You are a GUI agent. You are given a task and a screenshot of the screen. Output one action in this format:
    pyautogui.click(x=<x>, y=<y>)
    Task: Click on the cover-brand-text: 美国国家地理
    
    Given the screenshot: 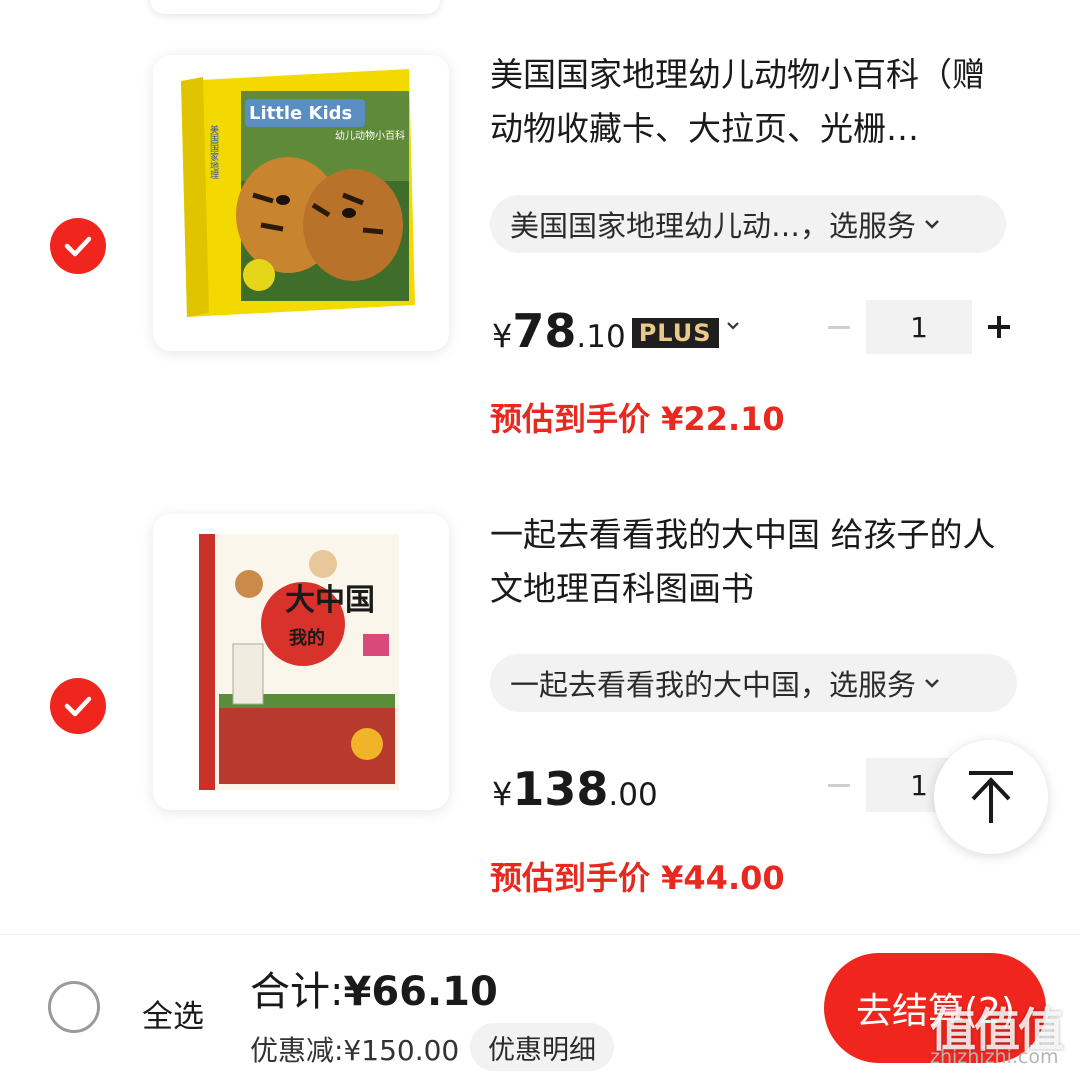 What is the action you would take?
    pyautogui.click(x=213, y=151)
    